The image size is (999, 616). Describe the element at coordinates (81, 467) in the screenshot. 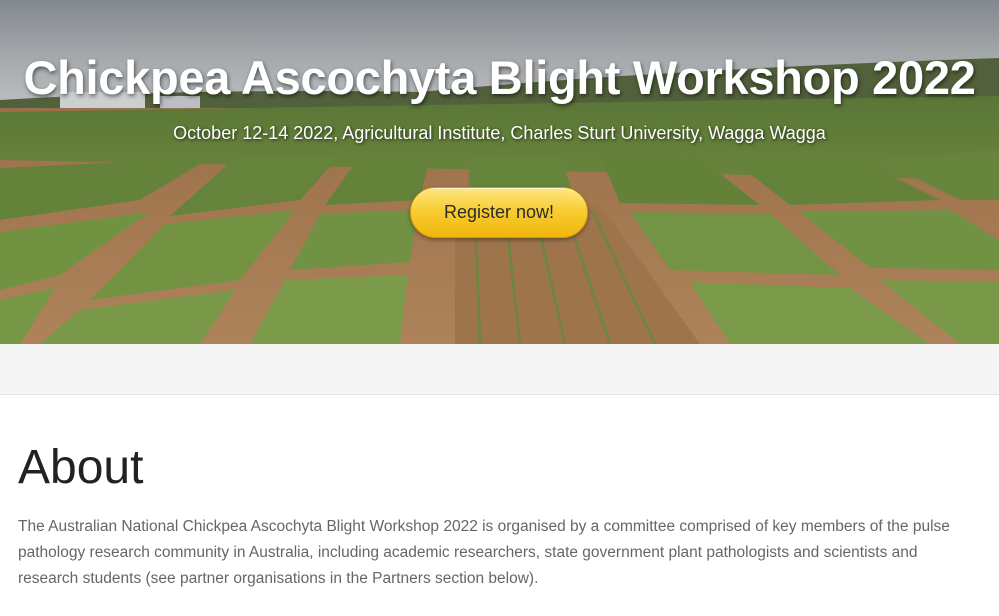

I see `about-heading: About` at that location.